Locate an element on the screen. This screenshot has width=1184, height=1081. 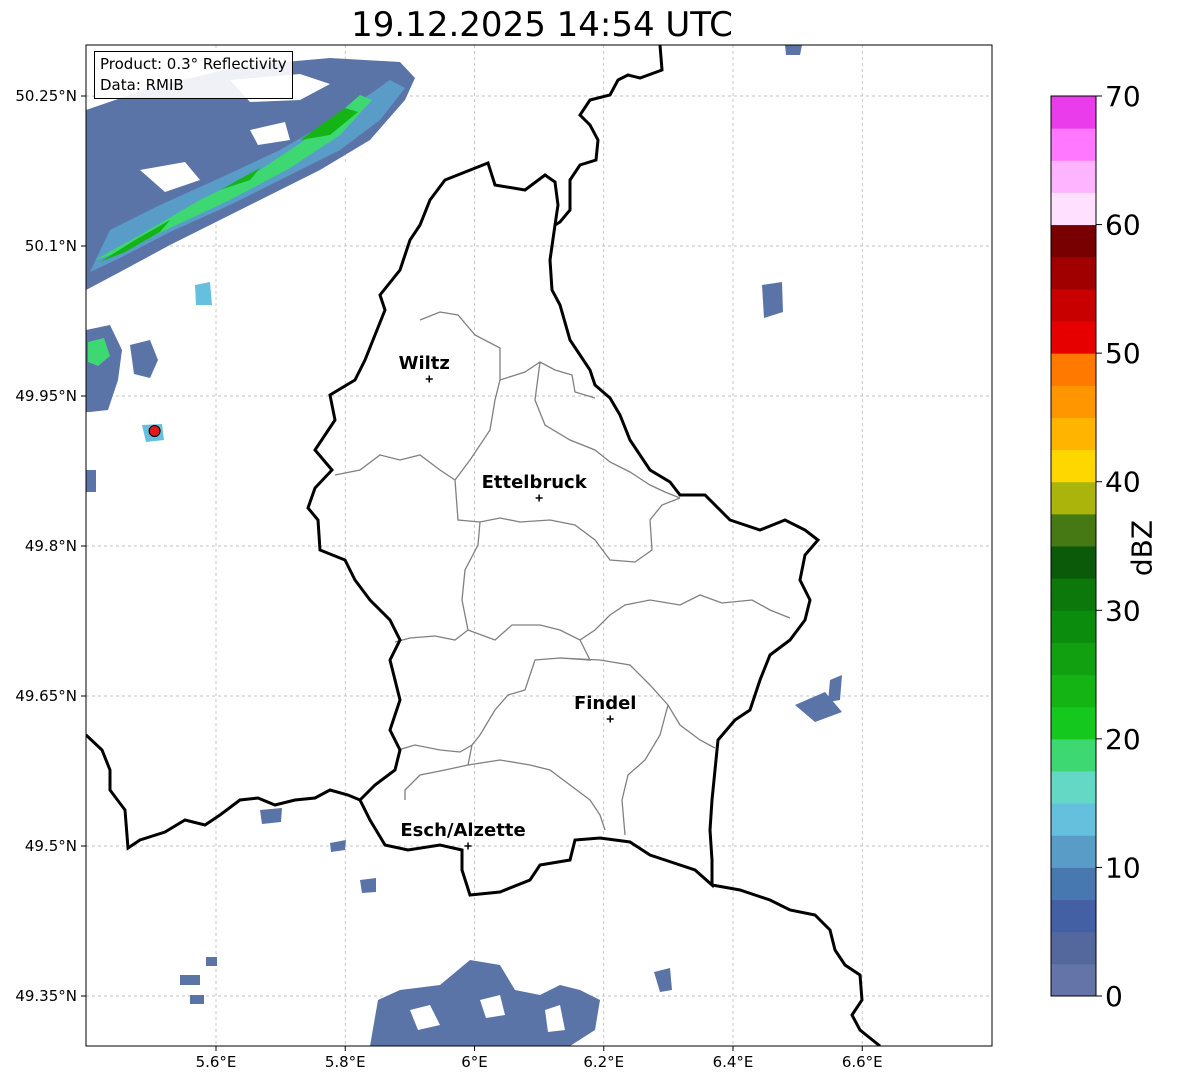
city-label: Wiltz is located at coordinates (424, 363).